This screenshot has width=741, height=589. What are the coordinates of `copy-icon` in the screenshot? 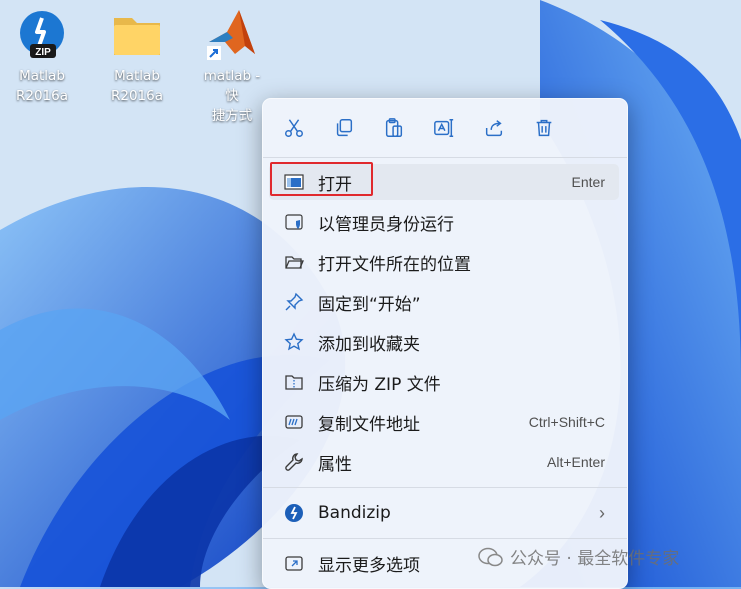 It's located at (344, 128).